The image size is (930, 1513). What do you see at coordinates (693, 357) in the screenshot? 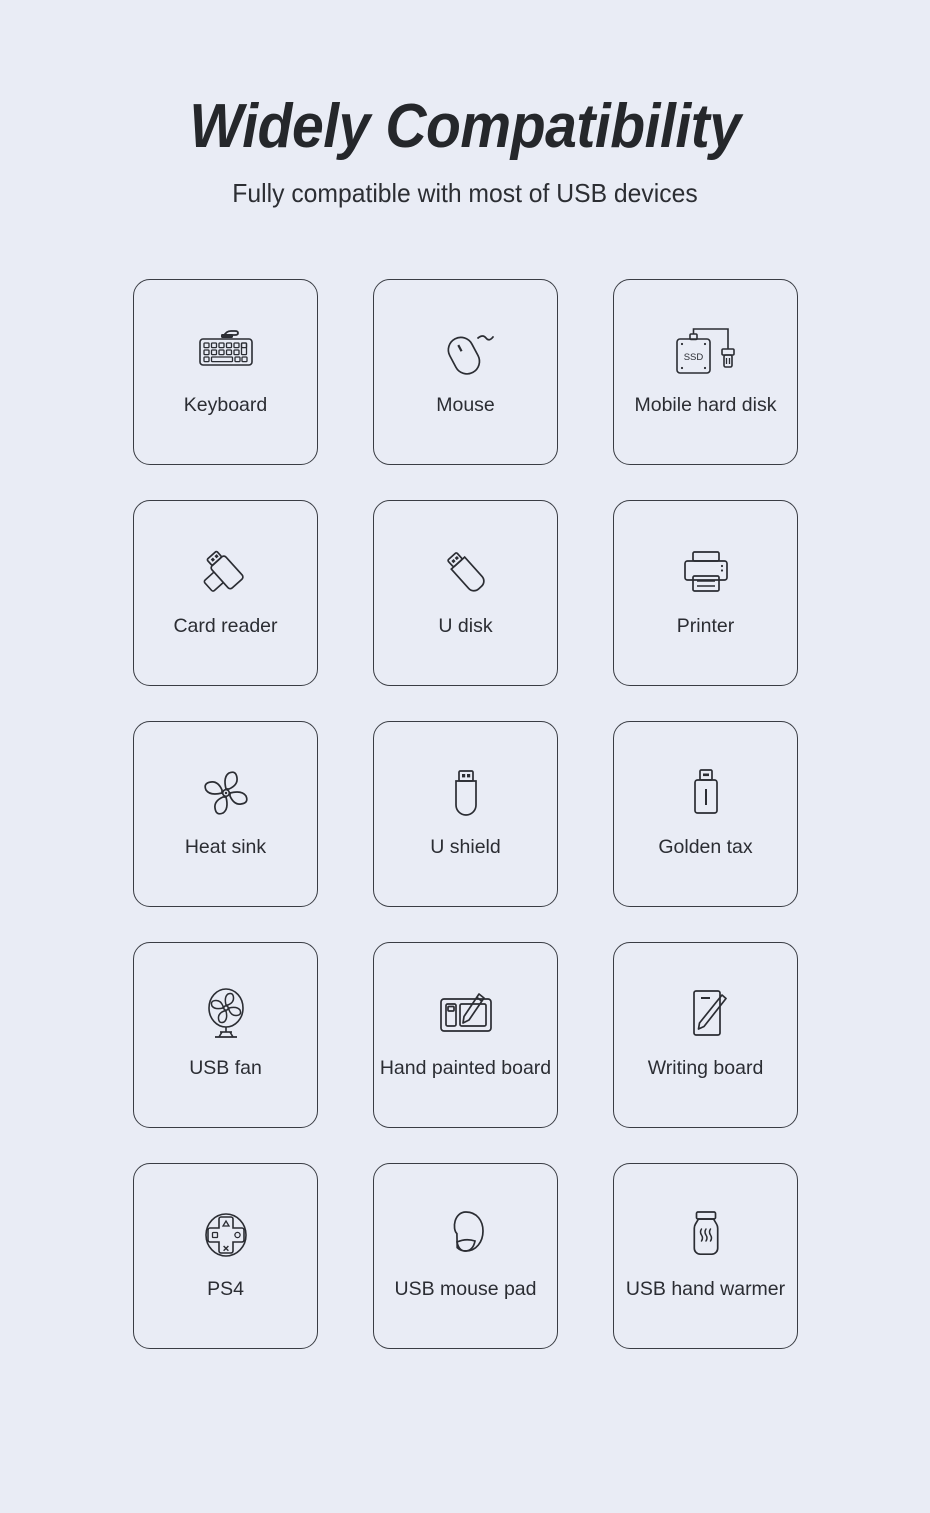
I see `ssd-icon-text: SSD` at bounding box center [693, 357].